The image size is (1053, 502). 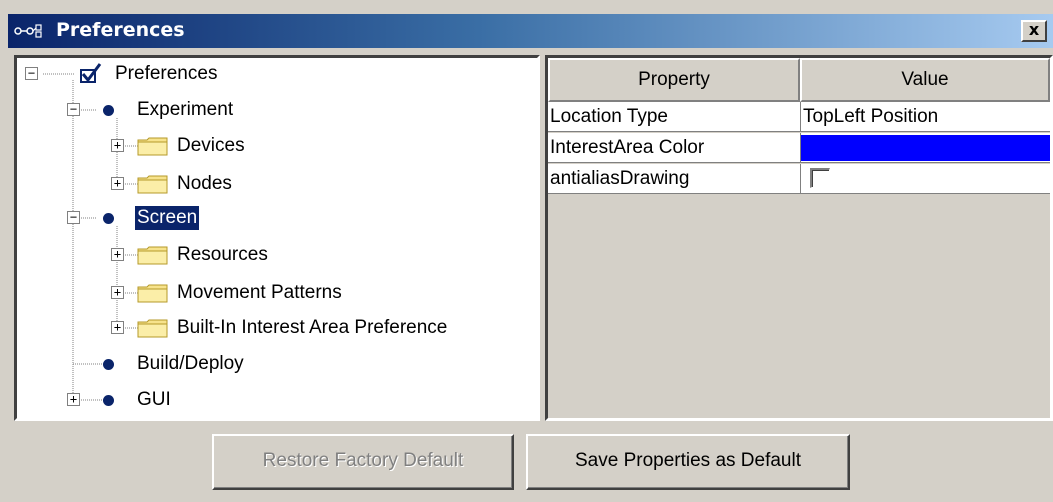 I want to click on restore-factory-default-button: Restore Factory Default, so click(x=363, y=462).